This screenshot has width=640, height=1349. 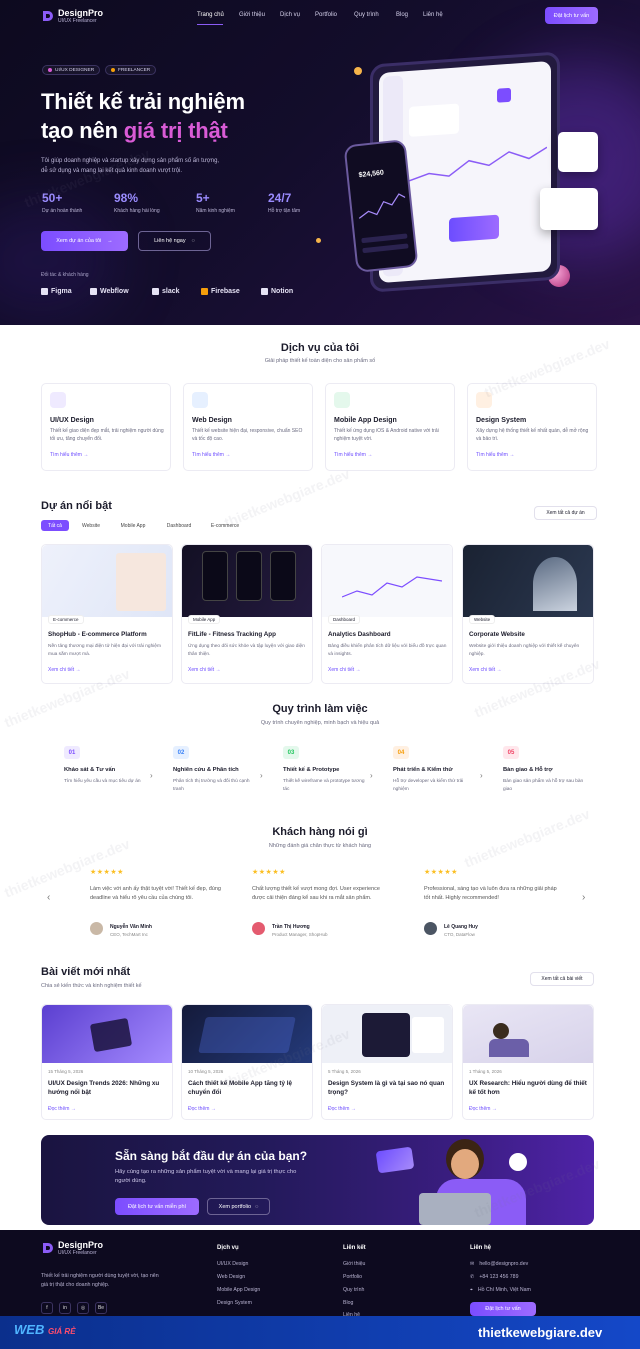 I want to click on hero-title-line1: Thiết kế trải nghiệm, so click(x=143, y=101).